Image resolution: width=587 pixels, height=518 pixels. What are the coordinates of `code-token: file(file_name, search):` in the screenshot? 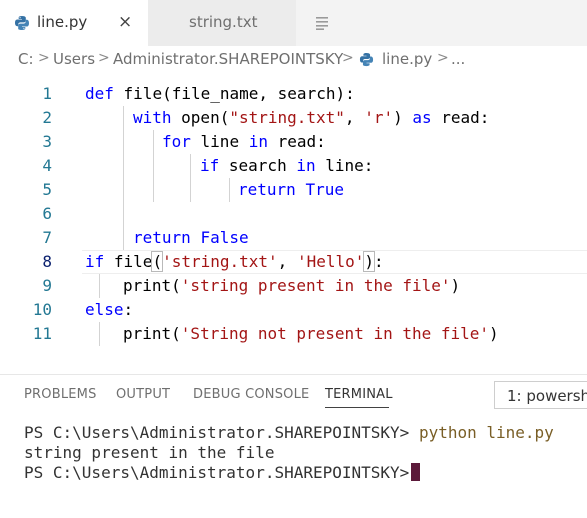 It's located at (234, 93).